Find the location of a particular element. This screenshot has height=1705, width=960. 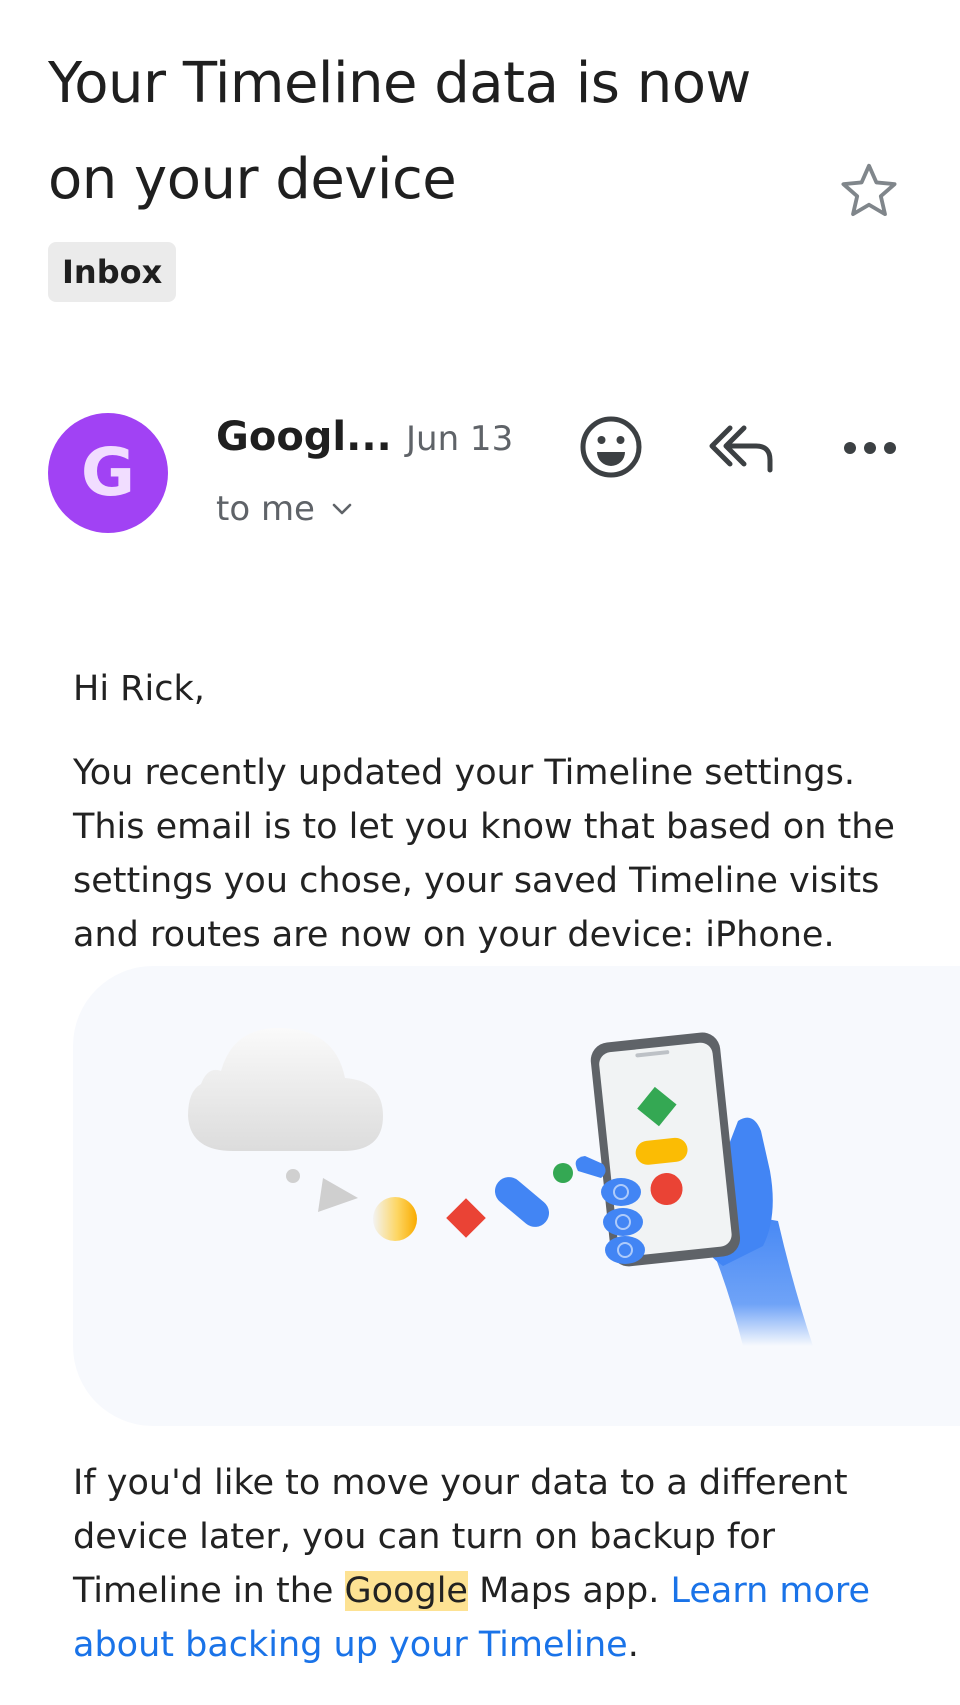

email-date: Jun 13 is located at coordinates (460, 439).